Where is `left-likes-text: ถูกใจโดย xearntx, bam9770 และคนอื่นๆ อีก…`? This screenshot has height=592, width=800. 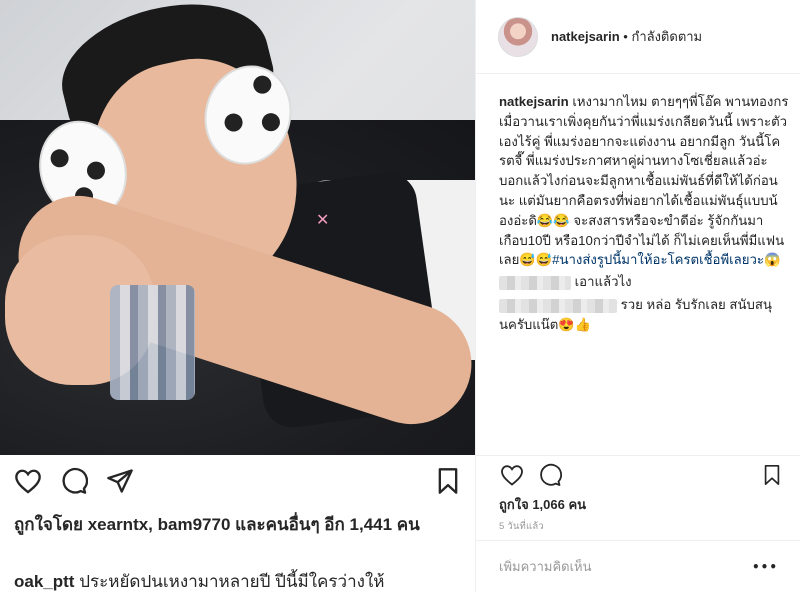 left-likes-text: ถูกใจโดย xearntx, bam9770 และคนอื่นๆ อีก… is located at coordinates (217, 524).